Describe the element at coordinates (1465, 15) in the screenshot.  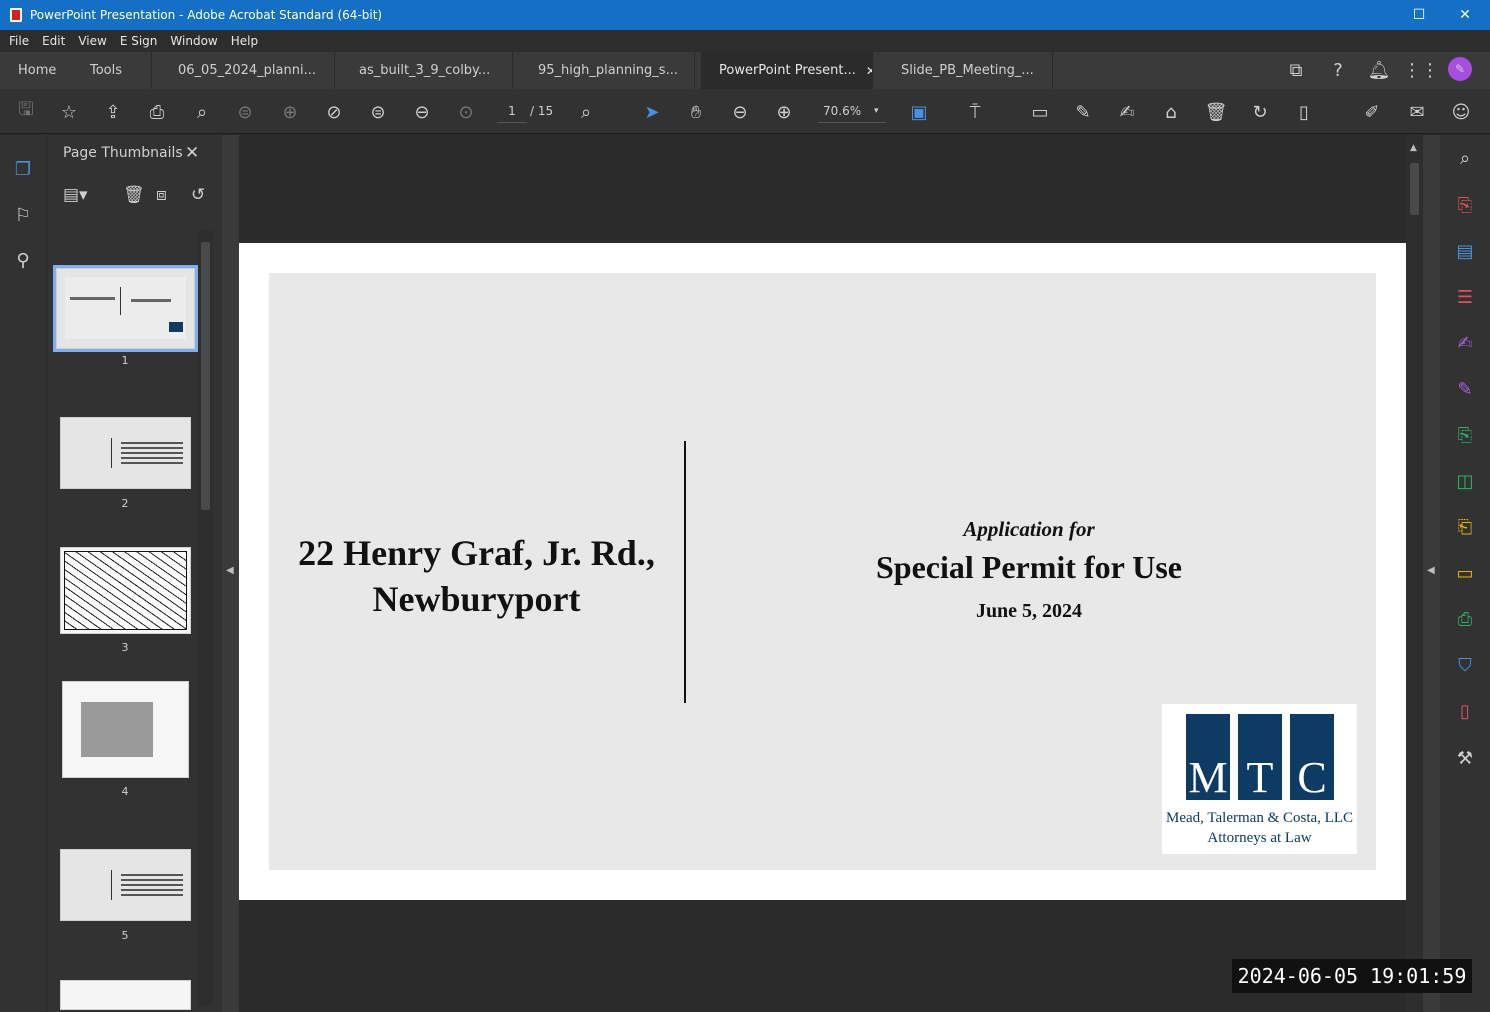
I see `close-window-button: ✕` at that location.